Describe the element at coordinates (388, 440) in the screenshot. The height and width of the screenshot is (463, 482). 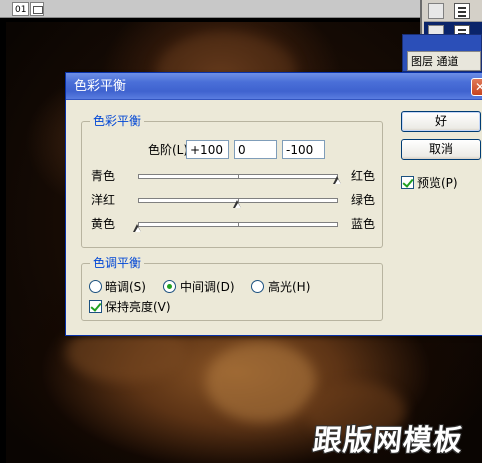
I see `watermark-text: 跟版网模板` at that location.